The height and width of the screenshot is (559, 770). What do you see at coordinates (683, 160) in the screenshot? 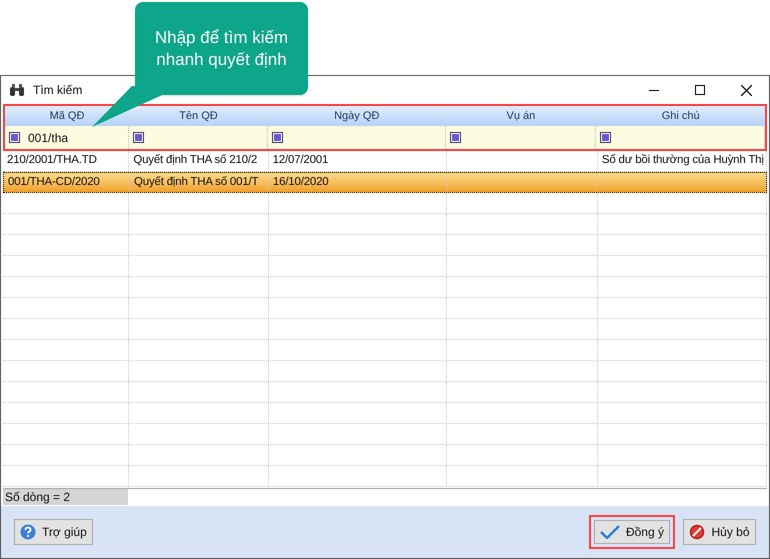
I see `table-cell-text: Số dư bồi thường của Huỳnh Thị` at bounding box center [683, 160].